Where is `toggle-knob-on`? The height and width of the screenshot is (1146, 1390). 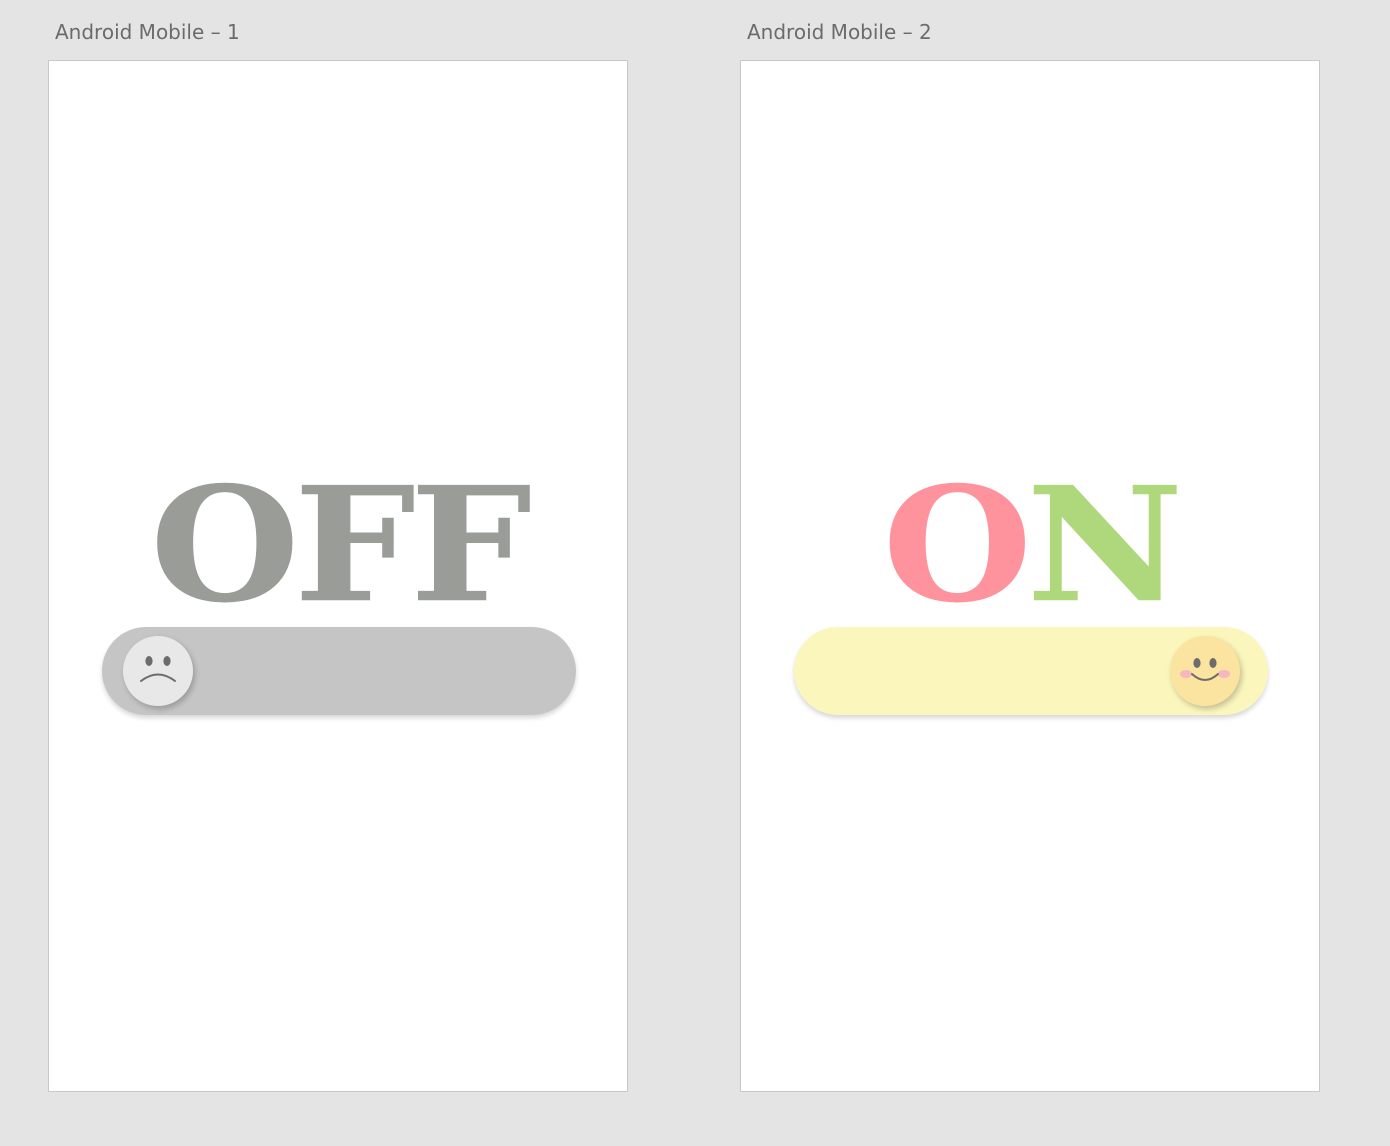 toggle-knob-on is located at coordinates (1205, 671).